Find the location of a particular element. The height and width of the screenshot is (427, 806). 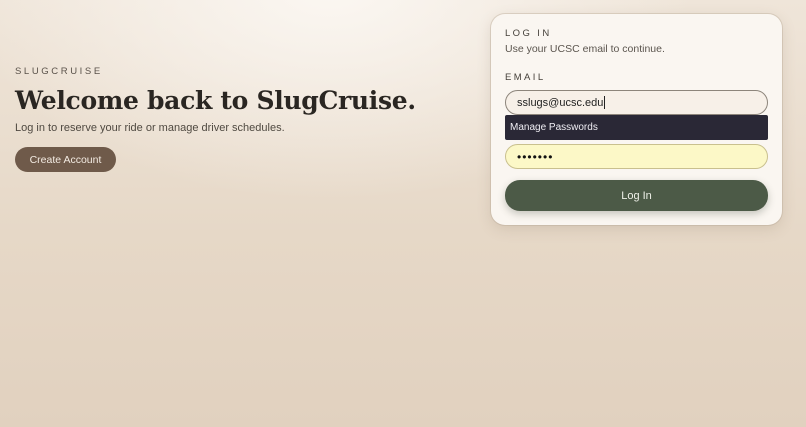

autofill-menu-label: Manage Passwords is located at coordinates (554, 127).